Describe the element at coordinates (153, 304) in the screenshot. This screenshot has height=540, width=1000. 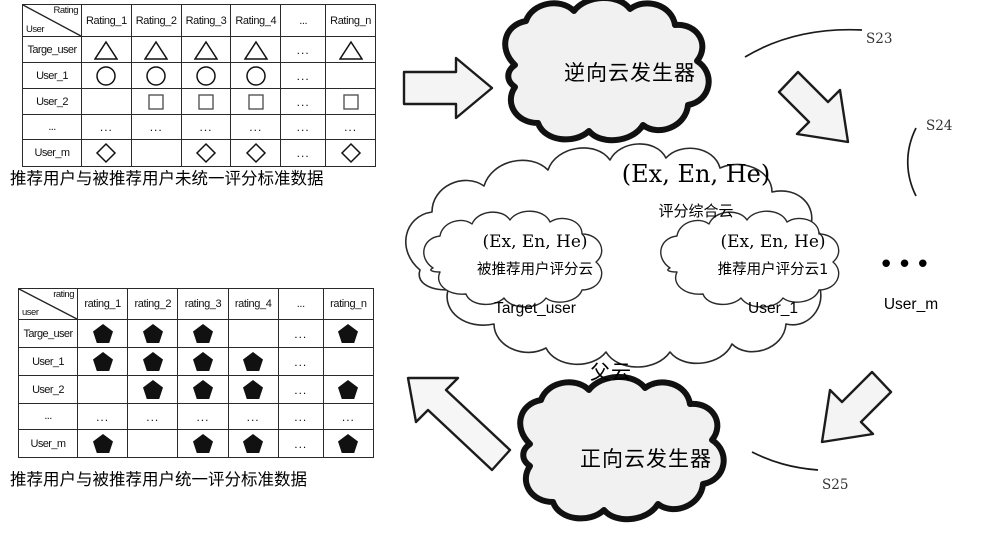
I see `column-header: rating_2` at that location.